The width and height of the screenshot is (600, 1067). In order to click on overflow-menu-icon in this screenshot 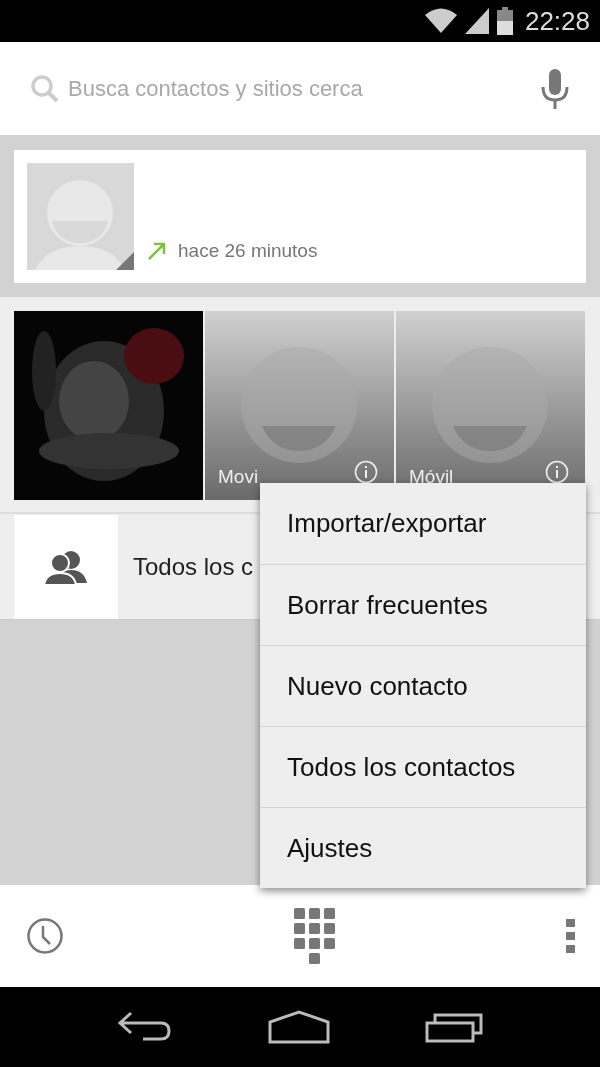, I will do `click(571, 936)`.